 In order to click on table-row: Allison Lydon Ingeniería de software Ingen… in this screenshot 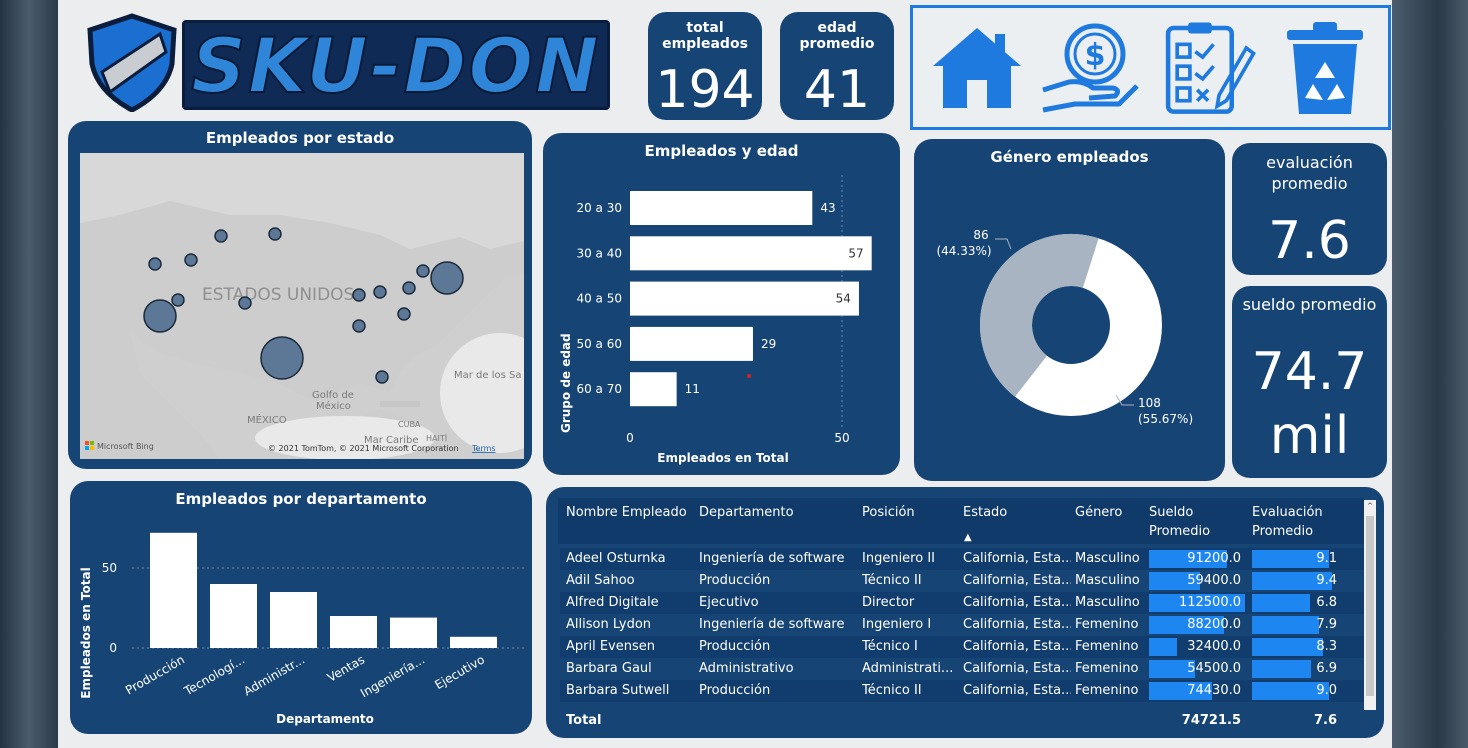, I will do `click(963, 625)`.